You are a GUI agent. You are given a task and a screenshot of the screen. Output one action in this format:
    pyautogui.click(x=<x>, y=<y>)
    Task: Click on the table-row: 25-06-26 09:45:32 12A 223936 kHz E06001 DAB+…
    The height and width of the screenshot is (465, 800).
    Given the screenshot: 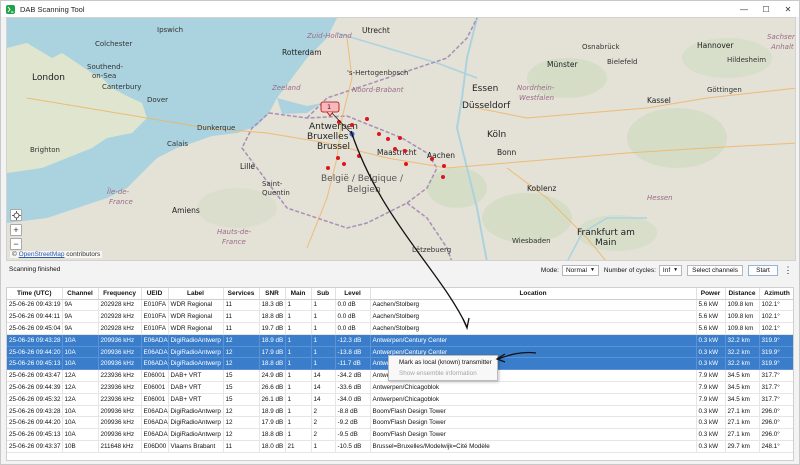 What is the action you would take?
    pyautogui.click(x=400, y=399)
    